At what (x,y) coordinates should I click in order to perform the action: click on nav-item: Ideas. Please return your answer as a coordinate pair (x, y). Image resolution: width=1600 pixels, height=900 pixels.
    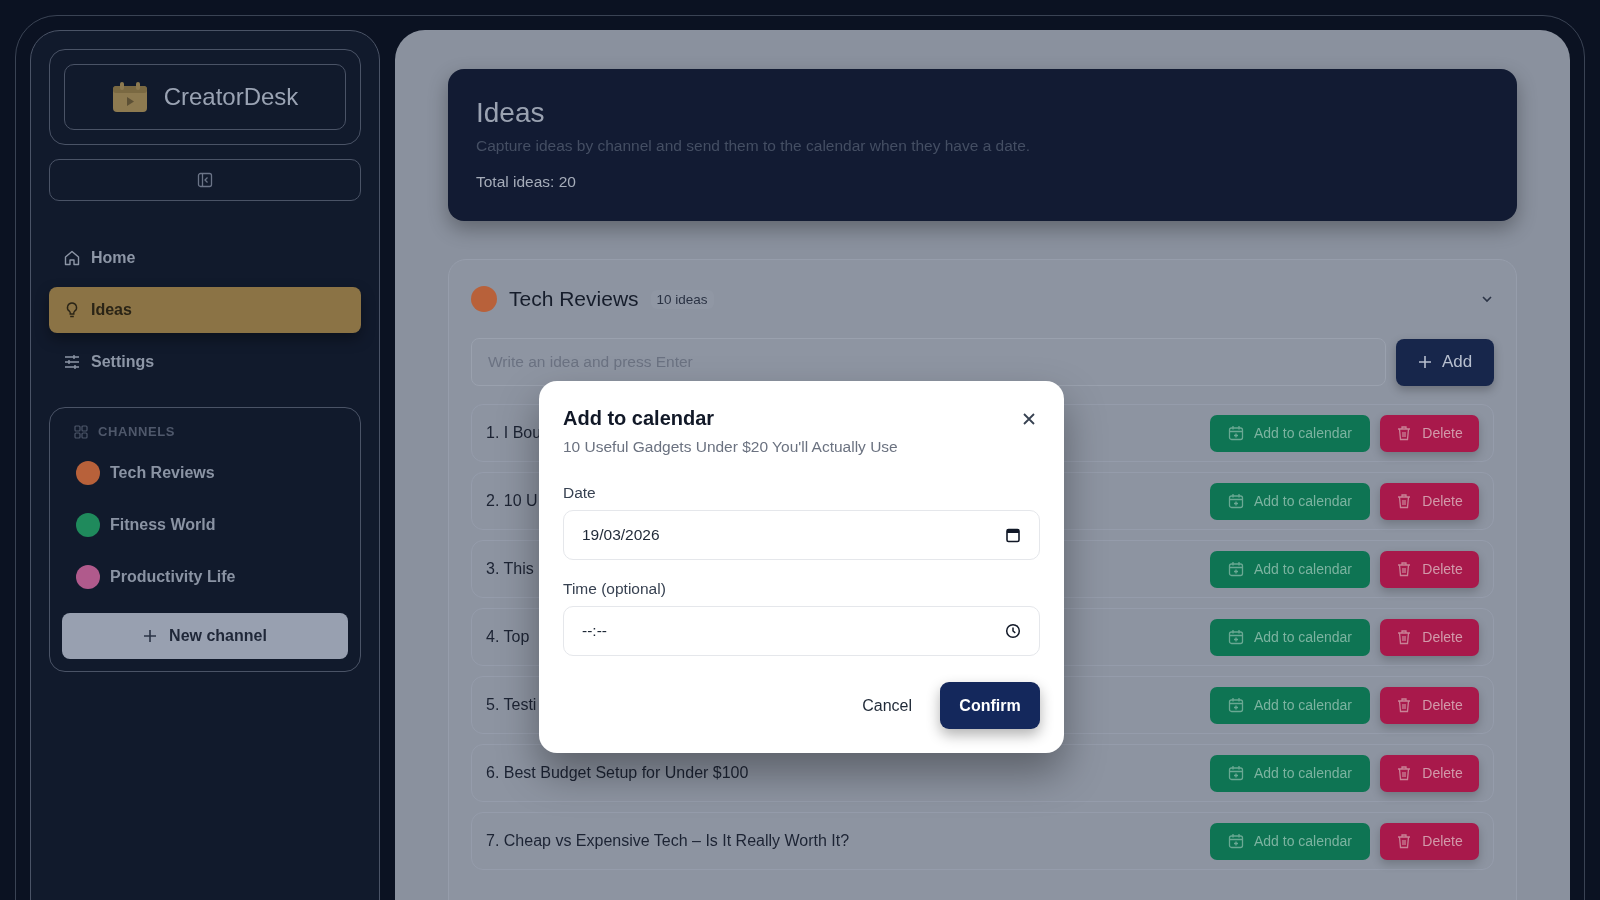
    Looking at the image, I should click on (205, 310).